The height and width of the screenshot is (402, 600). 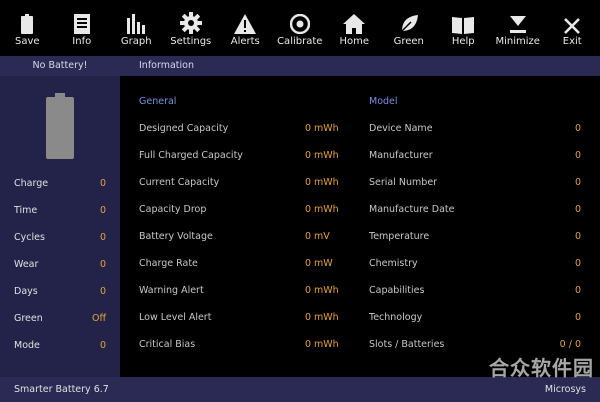 I want to click on close-icon, so click(x=572, y=26).